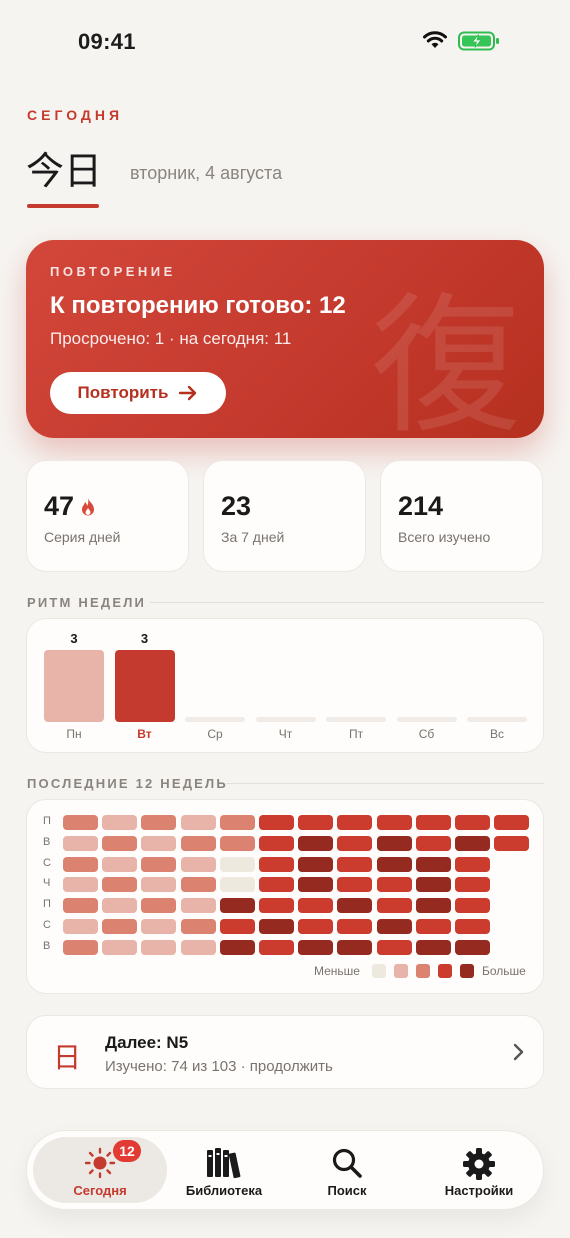  I want to click on gear-icon, so click(479, 1164).